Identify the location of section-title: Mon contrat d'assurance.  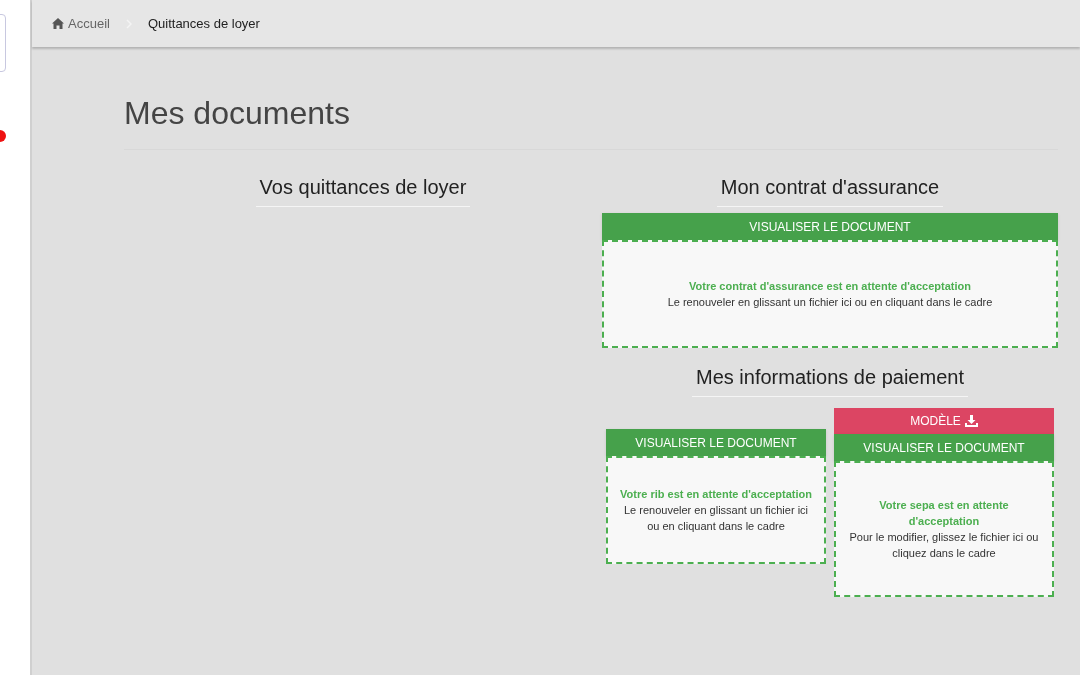
(830, 189).